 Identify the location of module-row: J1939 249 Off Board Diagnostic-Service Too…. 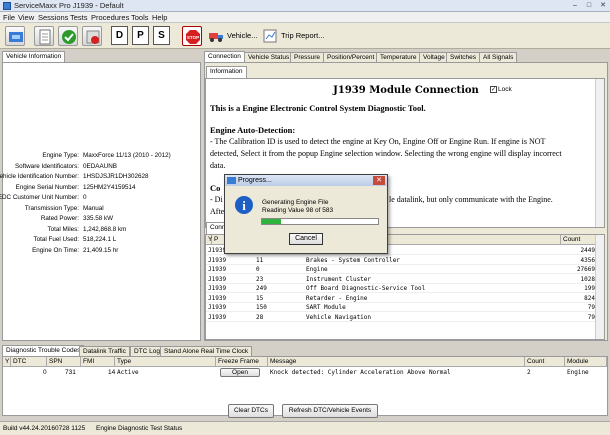
(401, 288).